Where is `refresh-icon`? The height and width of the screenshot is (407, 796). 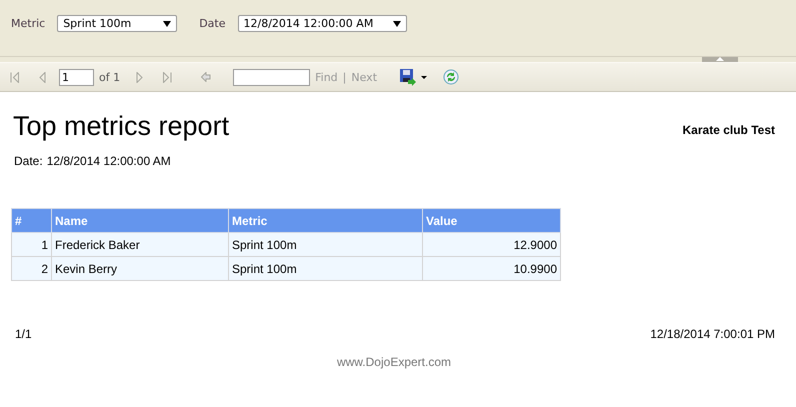 refresh-icon is located at coordinates (451, 77).